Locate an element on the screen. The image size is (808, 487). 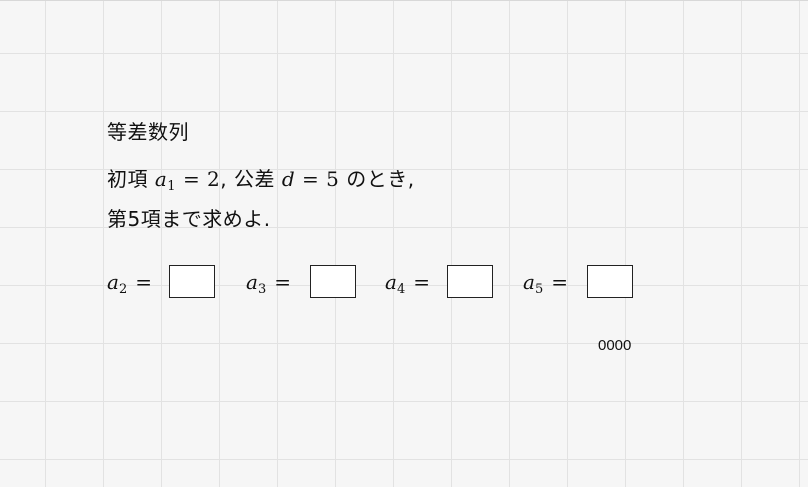
answer-a5-input is located at coordinates (610, 281).